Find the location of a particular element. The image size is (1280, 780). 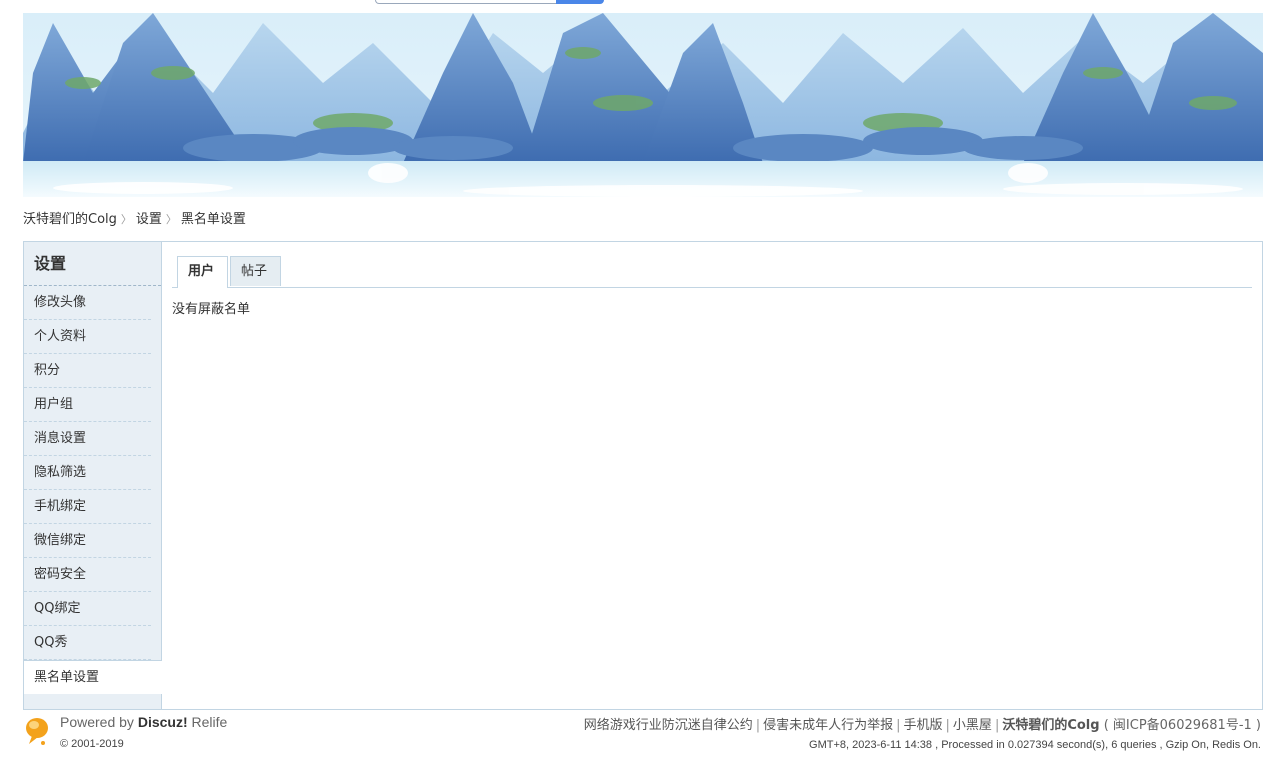

breadcrumb: 沃特碧们的Colg 〉设置〉黑名单设置 is located at coordinates (134, 220).